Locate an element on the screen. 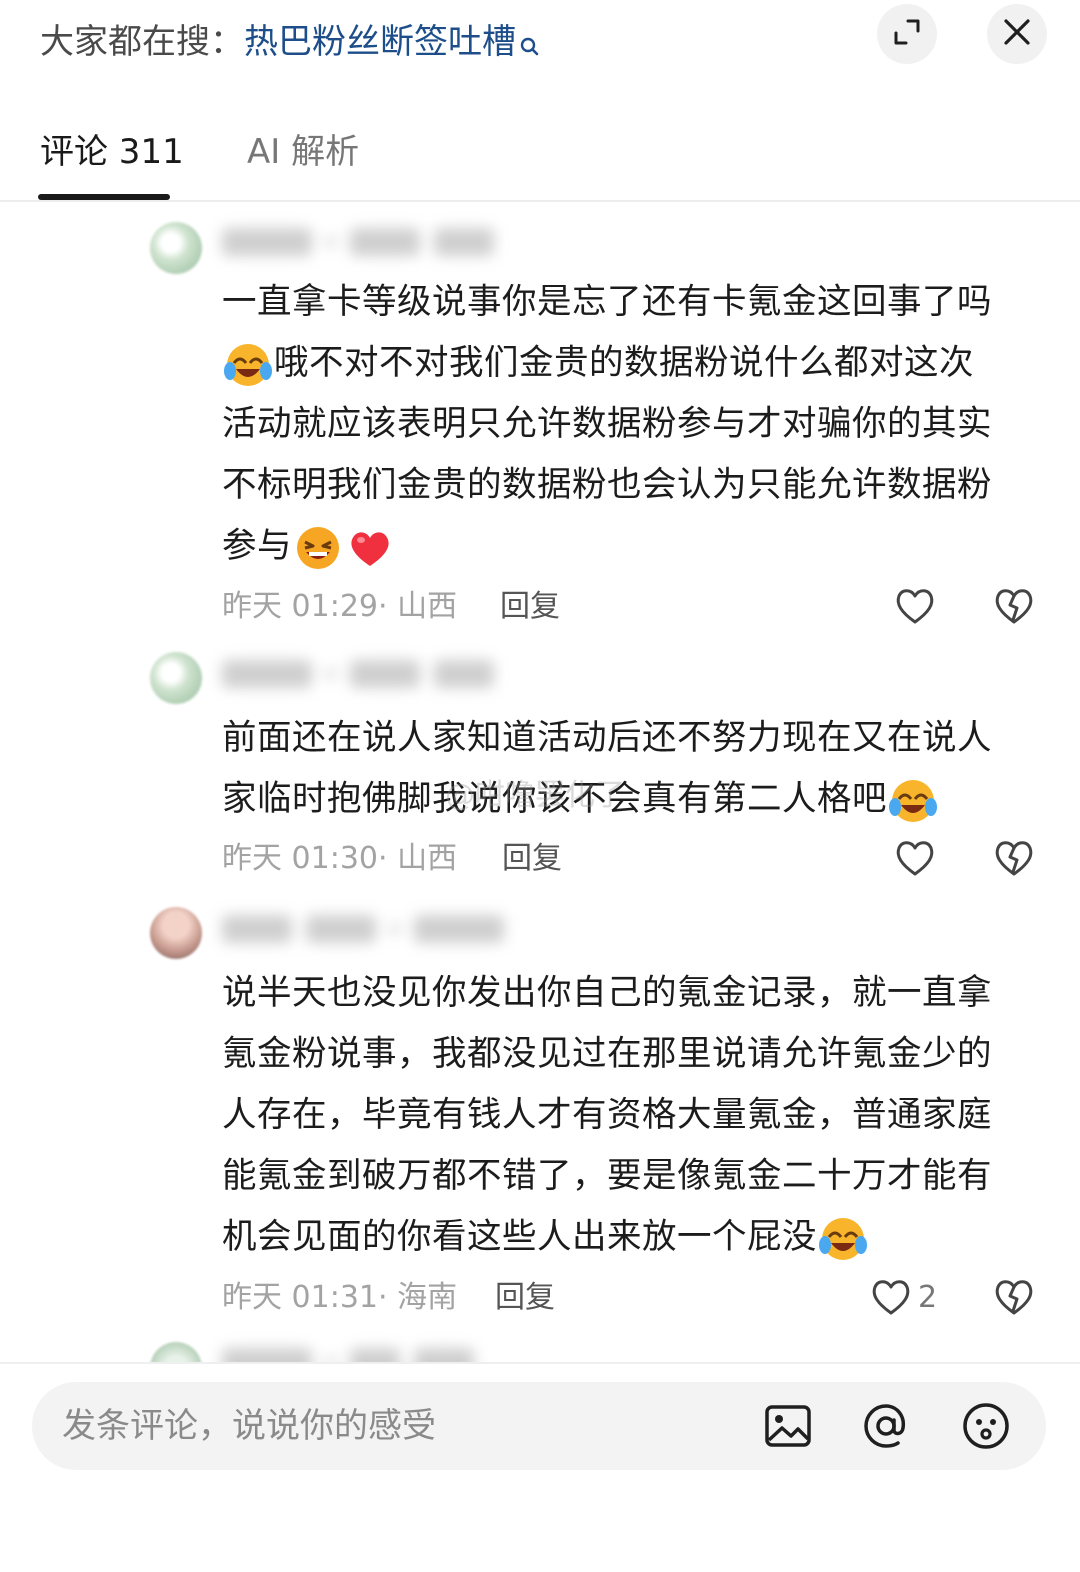 The image size is (1080, 1572). comment-meta: 昨天 01:30· 山西 is located at coordinates (340, 858).